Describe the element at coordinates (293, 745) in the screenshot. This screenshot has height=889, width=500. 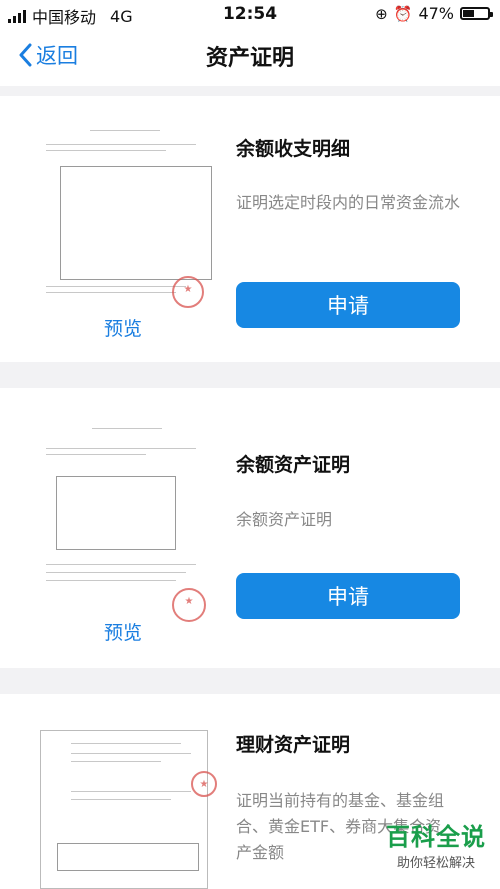
I see `card-title: 理财资产证明` at that location.